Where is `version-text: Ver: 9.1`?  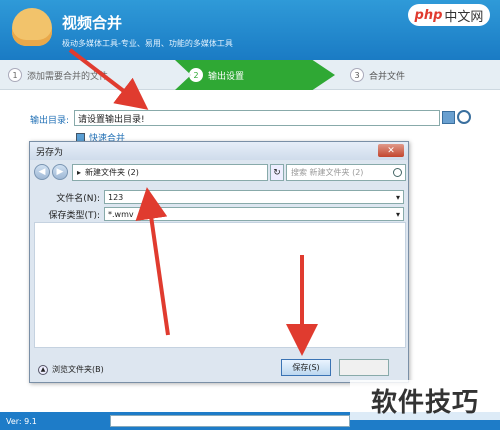 version-text: Ver: 9.1 is located at coordinates (21, 421).